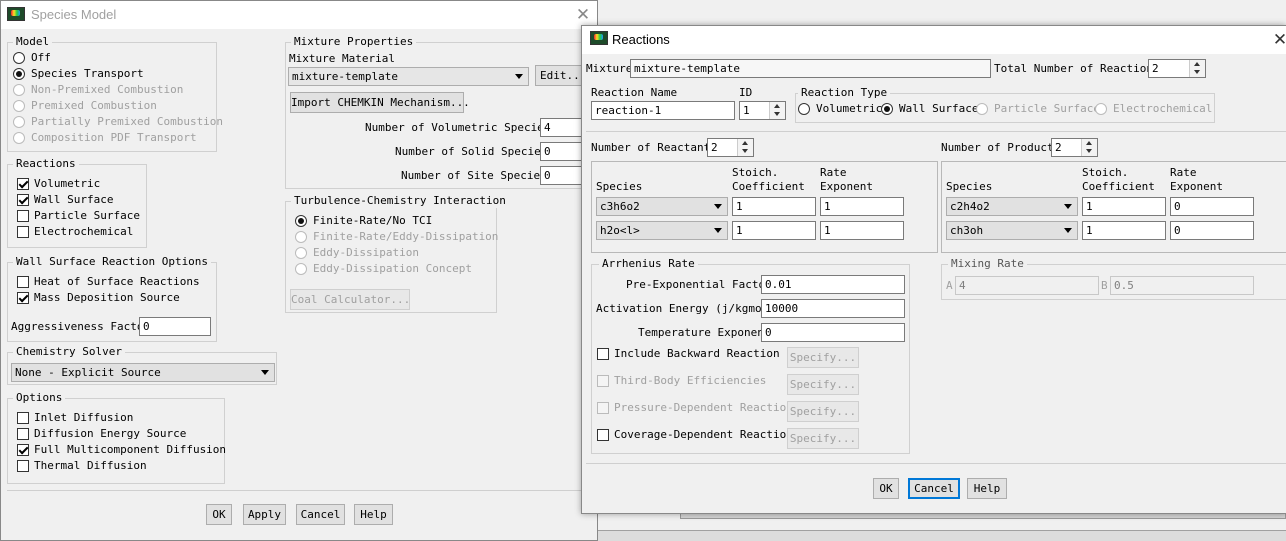  I want to click on reactants-count-spinner: 2, so click(730, 147).